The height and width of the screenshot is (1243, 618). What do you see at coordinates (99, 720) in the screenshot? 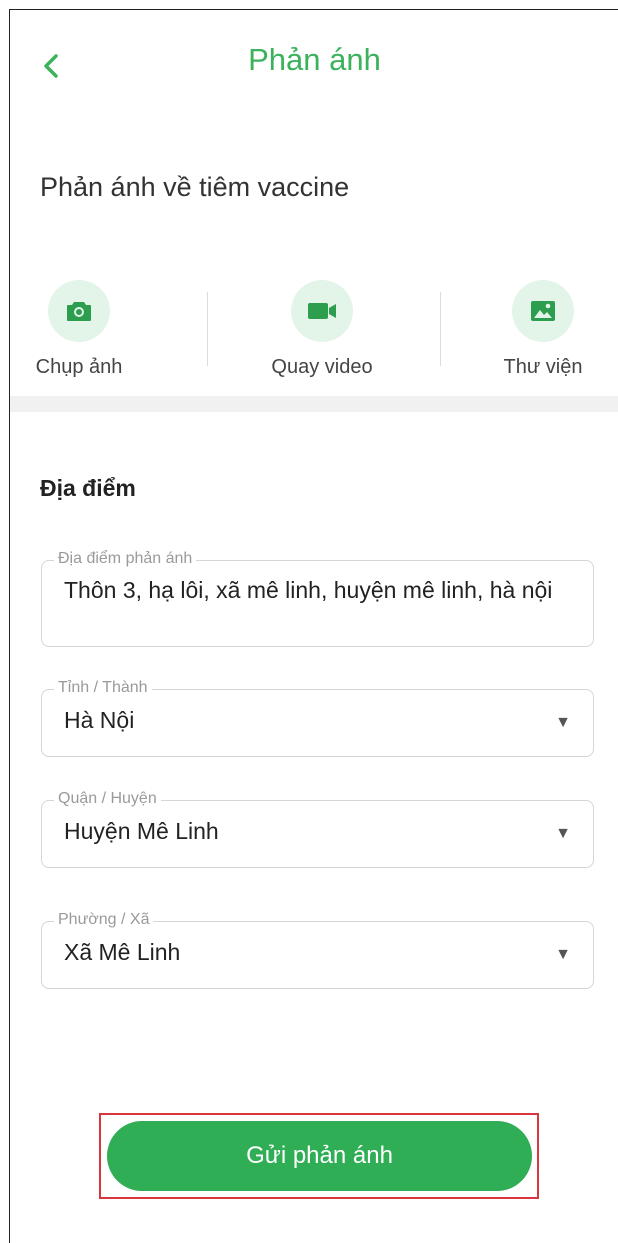
I see `province-select-value: Hà Nội` at bounding box center [99, 720].